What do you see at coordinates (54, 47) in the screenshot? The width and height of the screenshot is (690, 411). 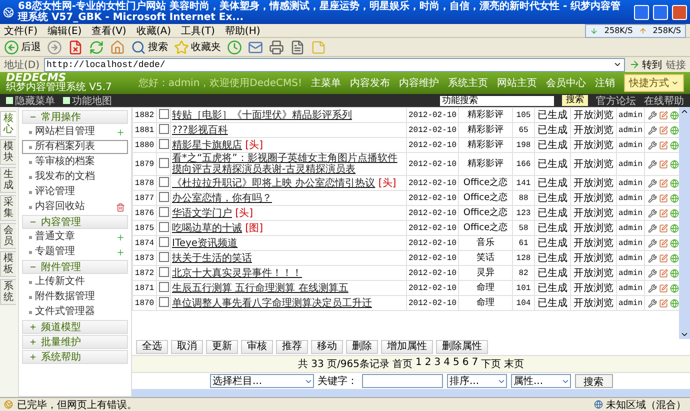 I see `forward-icon` at bounding box center [54, 47].